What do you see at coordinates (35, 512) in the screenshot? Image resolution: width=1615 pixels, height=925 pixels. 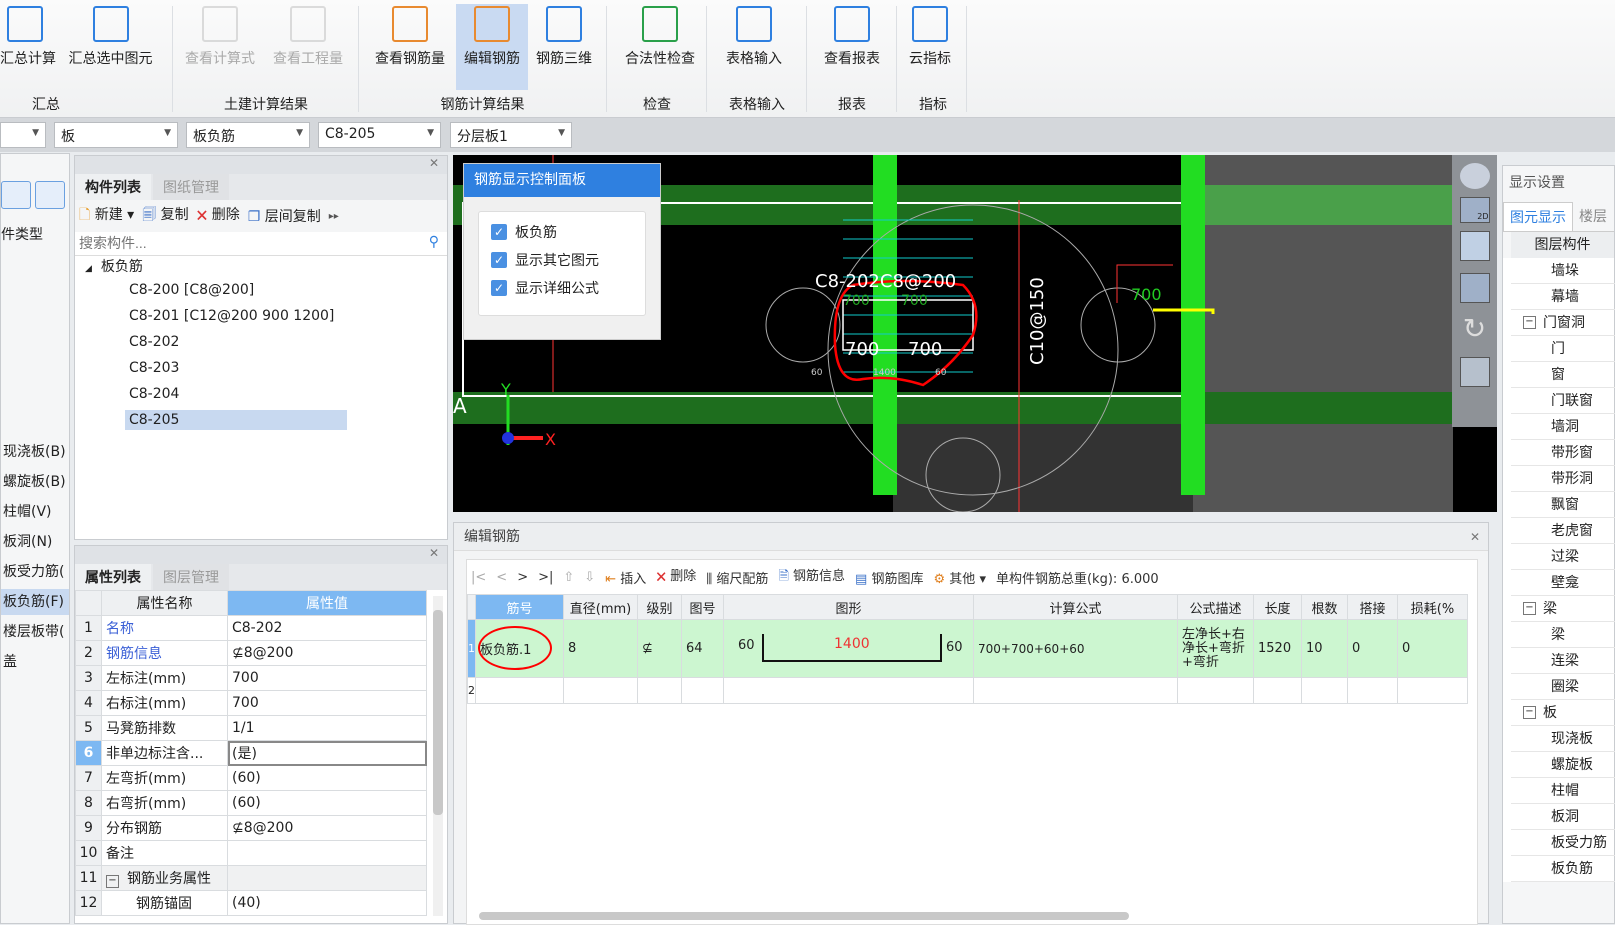 I see `component-type-item: 柱帽(V)` at bounding box center [35, 512].